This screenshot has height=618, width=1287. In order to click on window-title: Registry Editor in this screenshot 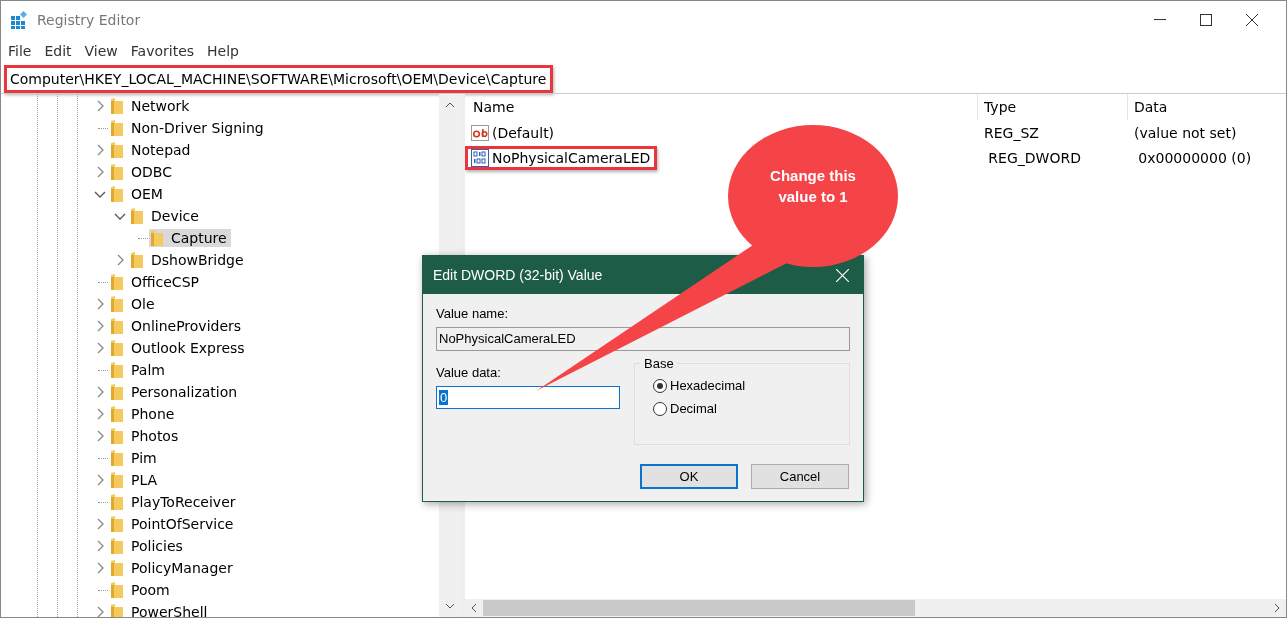, I will do `click(89, 20)`.